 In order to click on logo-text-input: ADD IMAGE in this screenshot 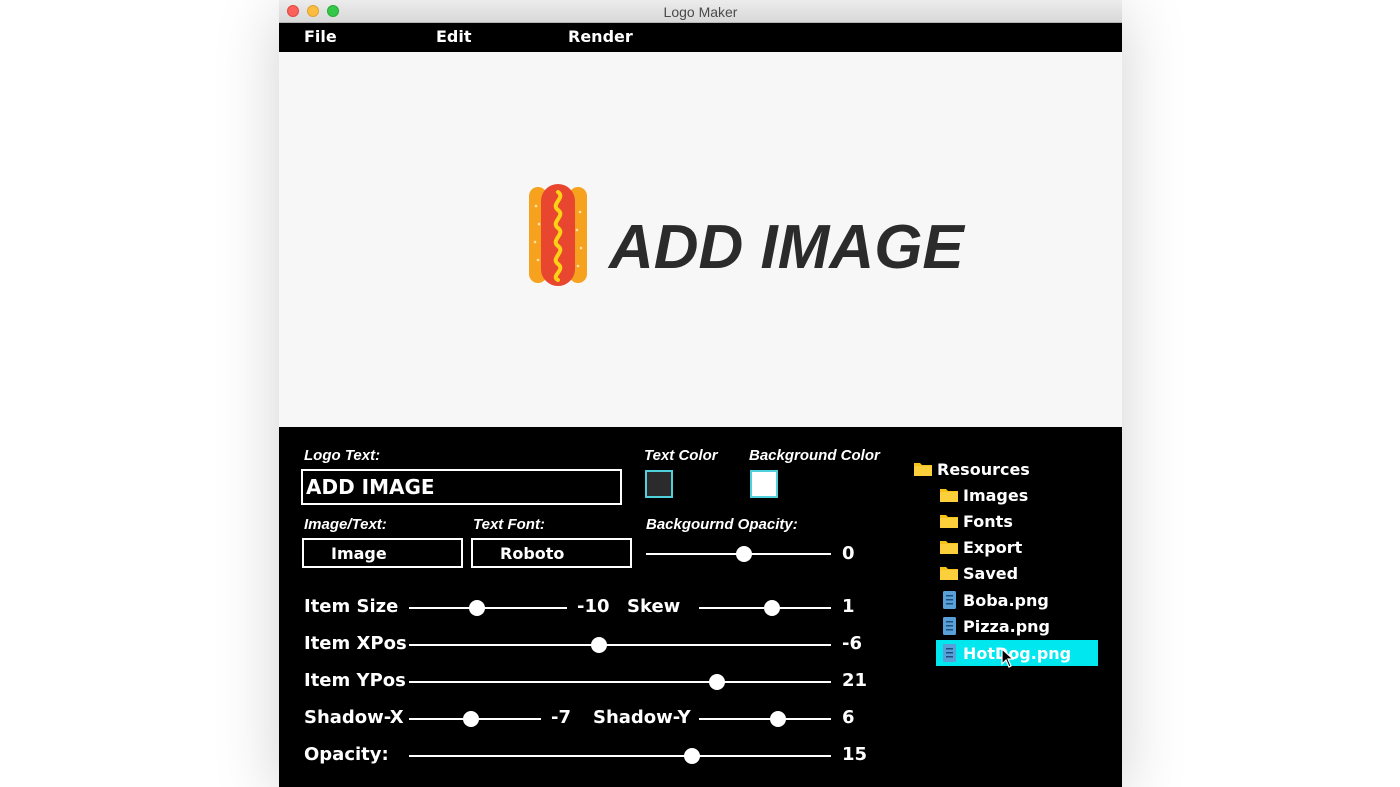, I will do `click(461, 487)`.